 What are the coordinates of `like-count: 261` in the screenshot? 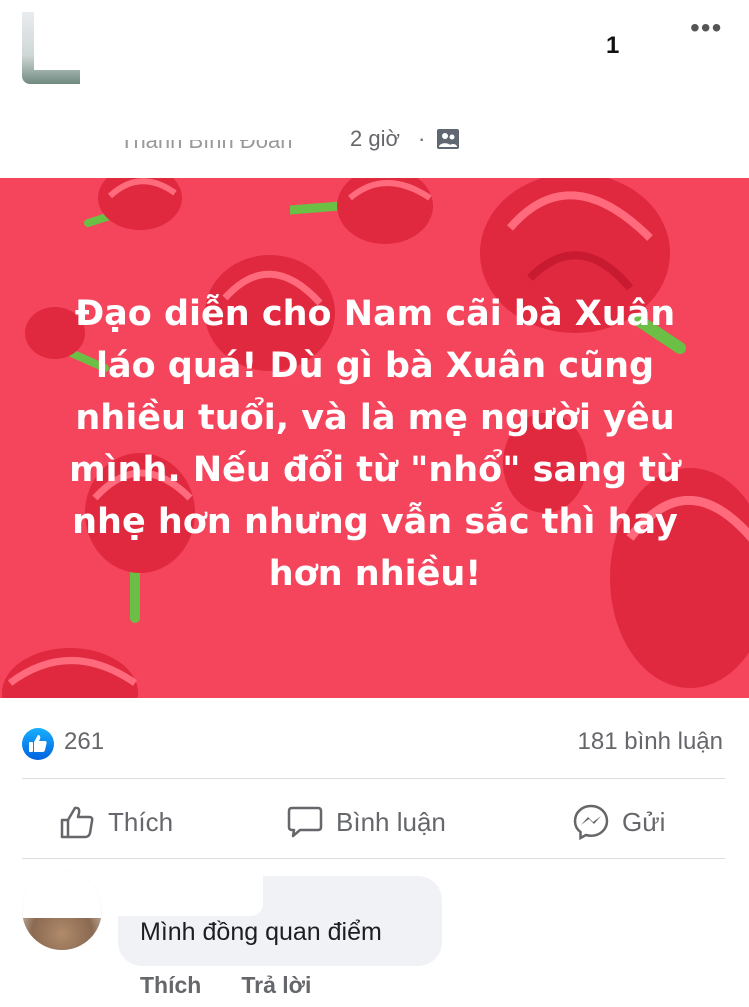 It's located at (84, 742).